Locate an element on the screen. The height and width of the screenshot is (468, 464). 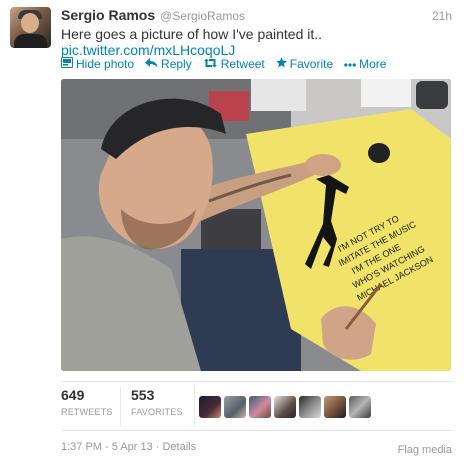
favorites-stat: 553 FAVORITES is located at coordinates (163, 407).